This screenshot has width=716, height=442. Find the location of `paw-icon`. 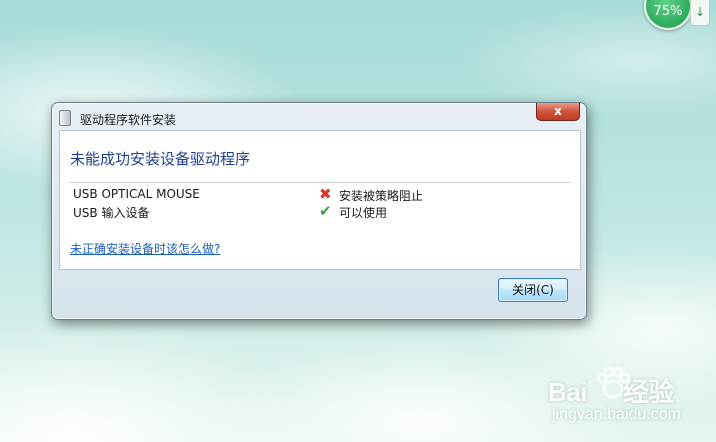

paw-icon is located at coordinates (613, 382).